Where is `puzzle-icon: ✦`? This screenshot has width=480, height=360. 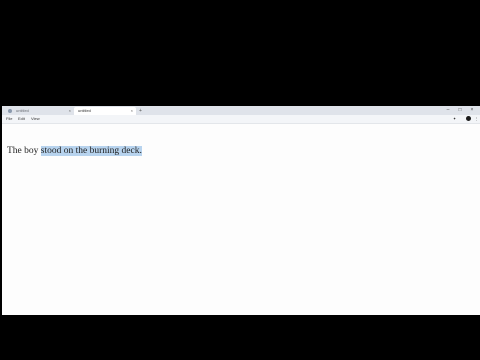
puzzle-icon: ✦ is located at coordinates (454, 118).